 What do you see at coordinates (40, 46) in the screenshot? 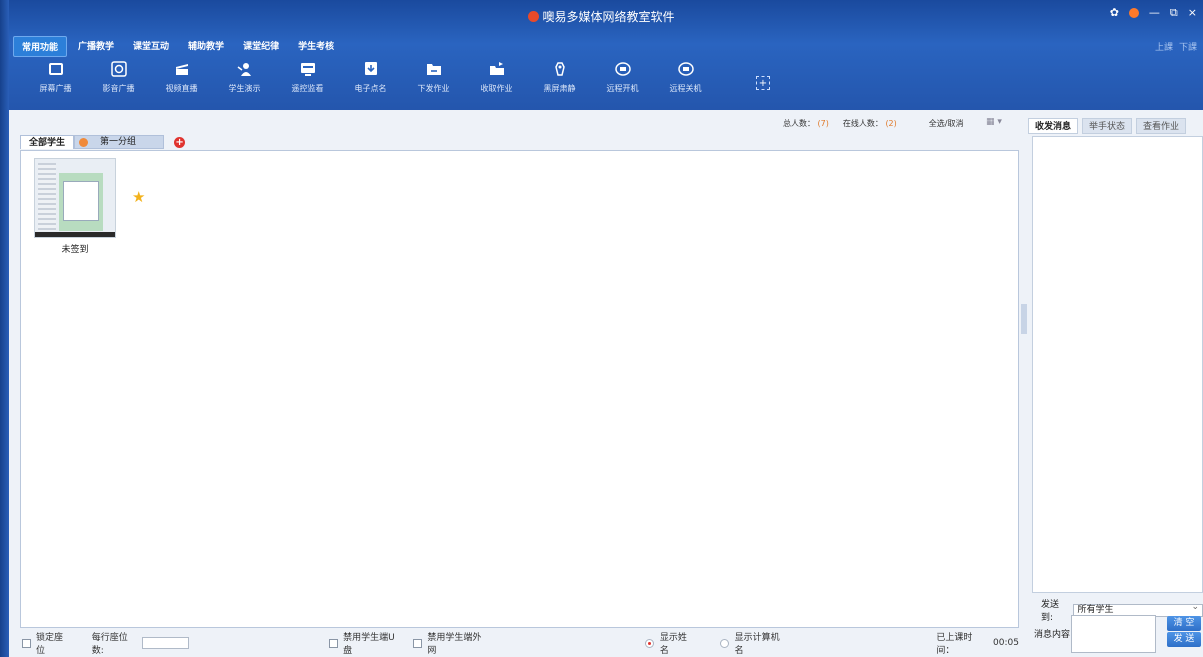
I see `tab-common: 常用功能` at bounding box center [40, 46].